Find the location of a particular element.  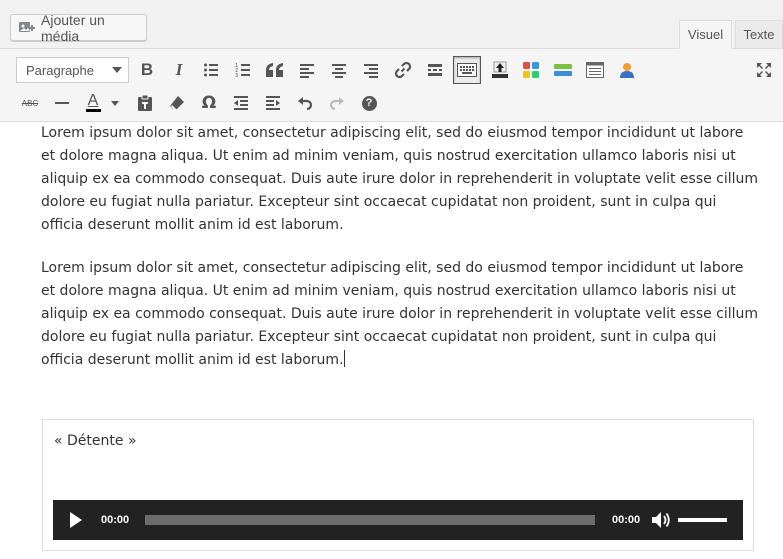

plugin-table-button is located at coordinates (595, 70).